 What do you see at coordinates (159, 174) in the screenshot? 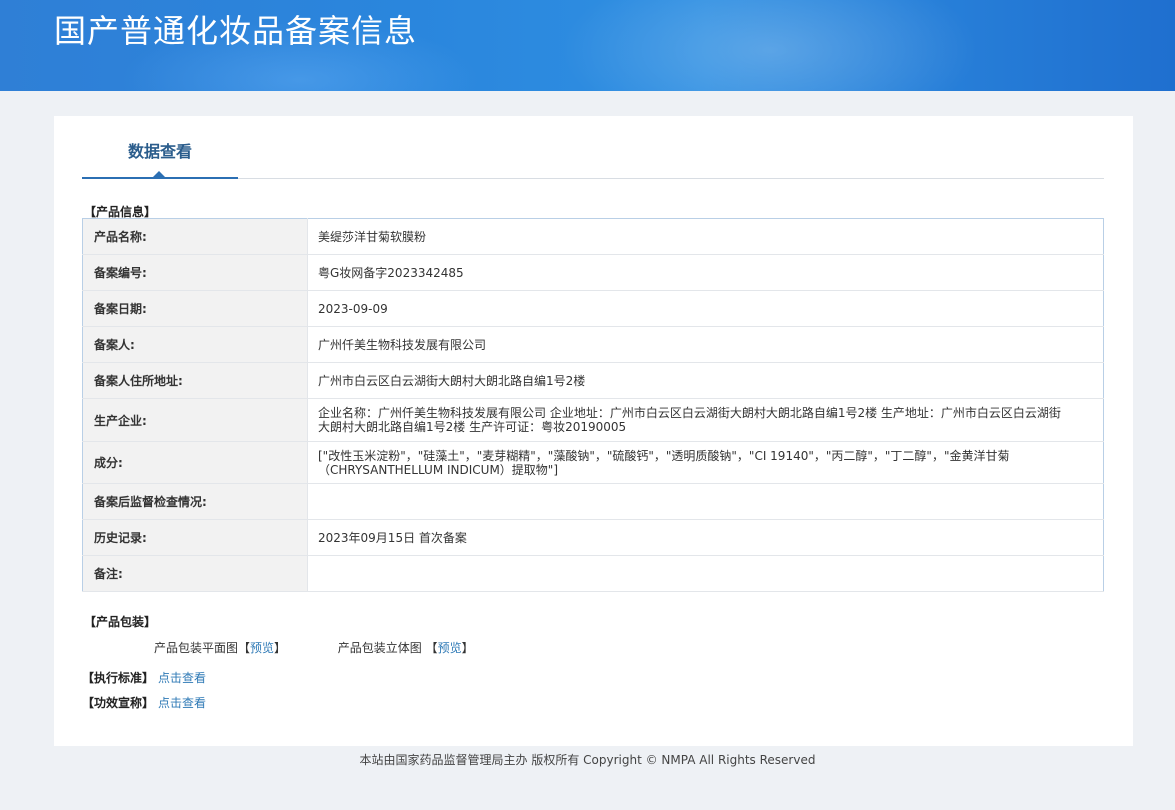
I see `tab-active-caret-icon` at bounding box center [159, 174].